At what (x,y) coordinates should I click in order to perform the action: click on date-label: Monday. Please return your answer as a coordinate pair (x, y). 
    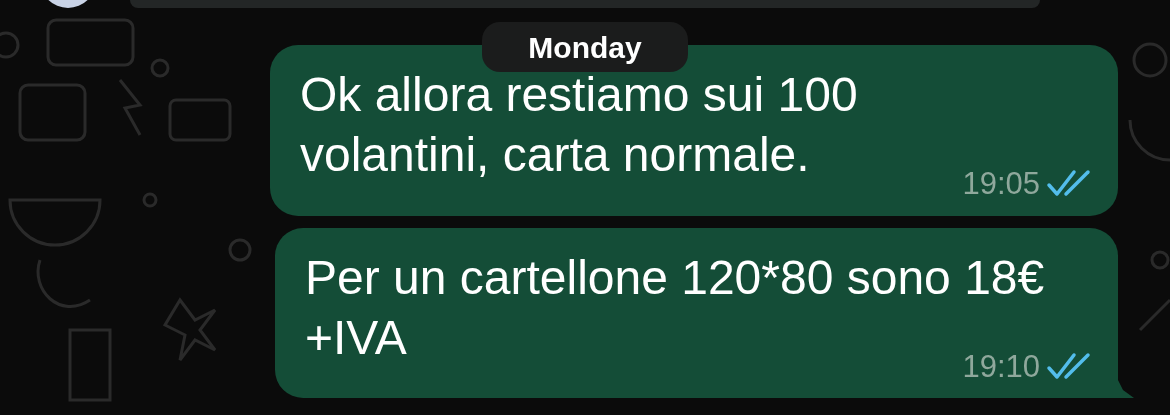
    Looking at the image, I should click on (585, 47).